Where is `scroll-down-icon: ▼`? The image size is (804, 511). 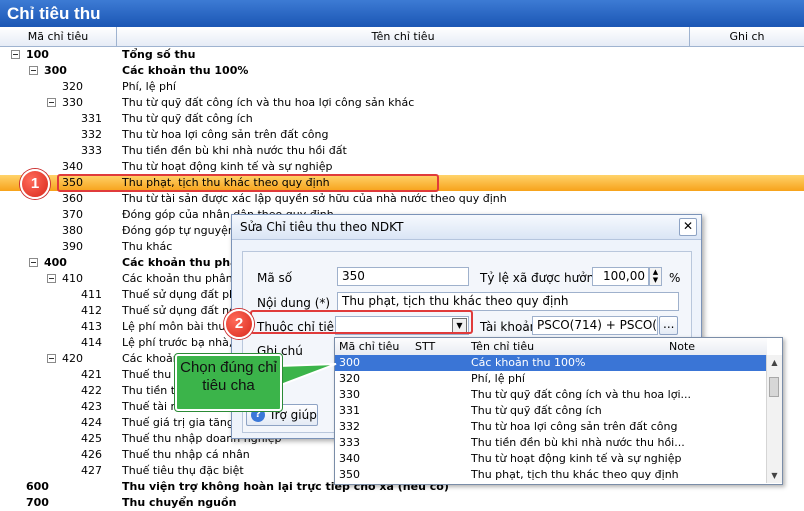
scroll-down-icon: ▼ is located at coordinates (774, 475).